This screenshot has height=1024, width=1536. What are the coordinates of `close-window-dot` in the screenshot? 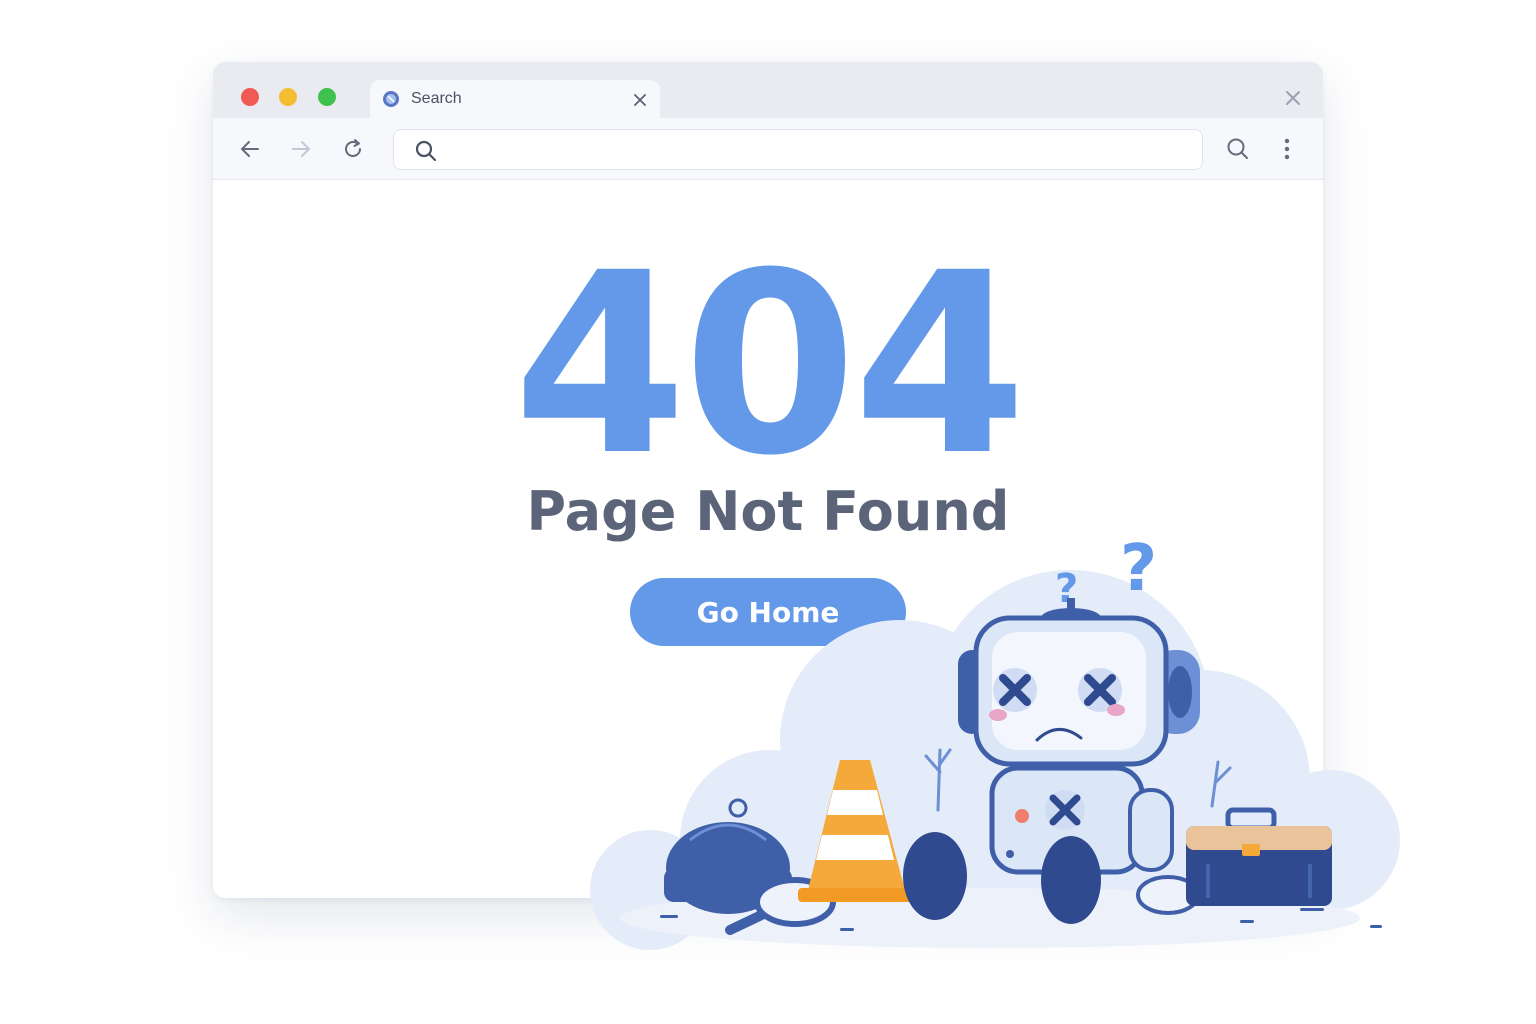 It's located at (250, 97).